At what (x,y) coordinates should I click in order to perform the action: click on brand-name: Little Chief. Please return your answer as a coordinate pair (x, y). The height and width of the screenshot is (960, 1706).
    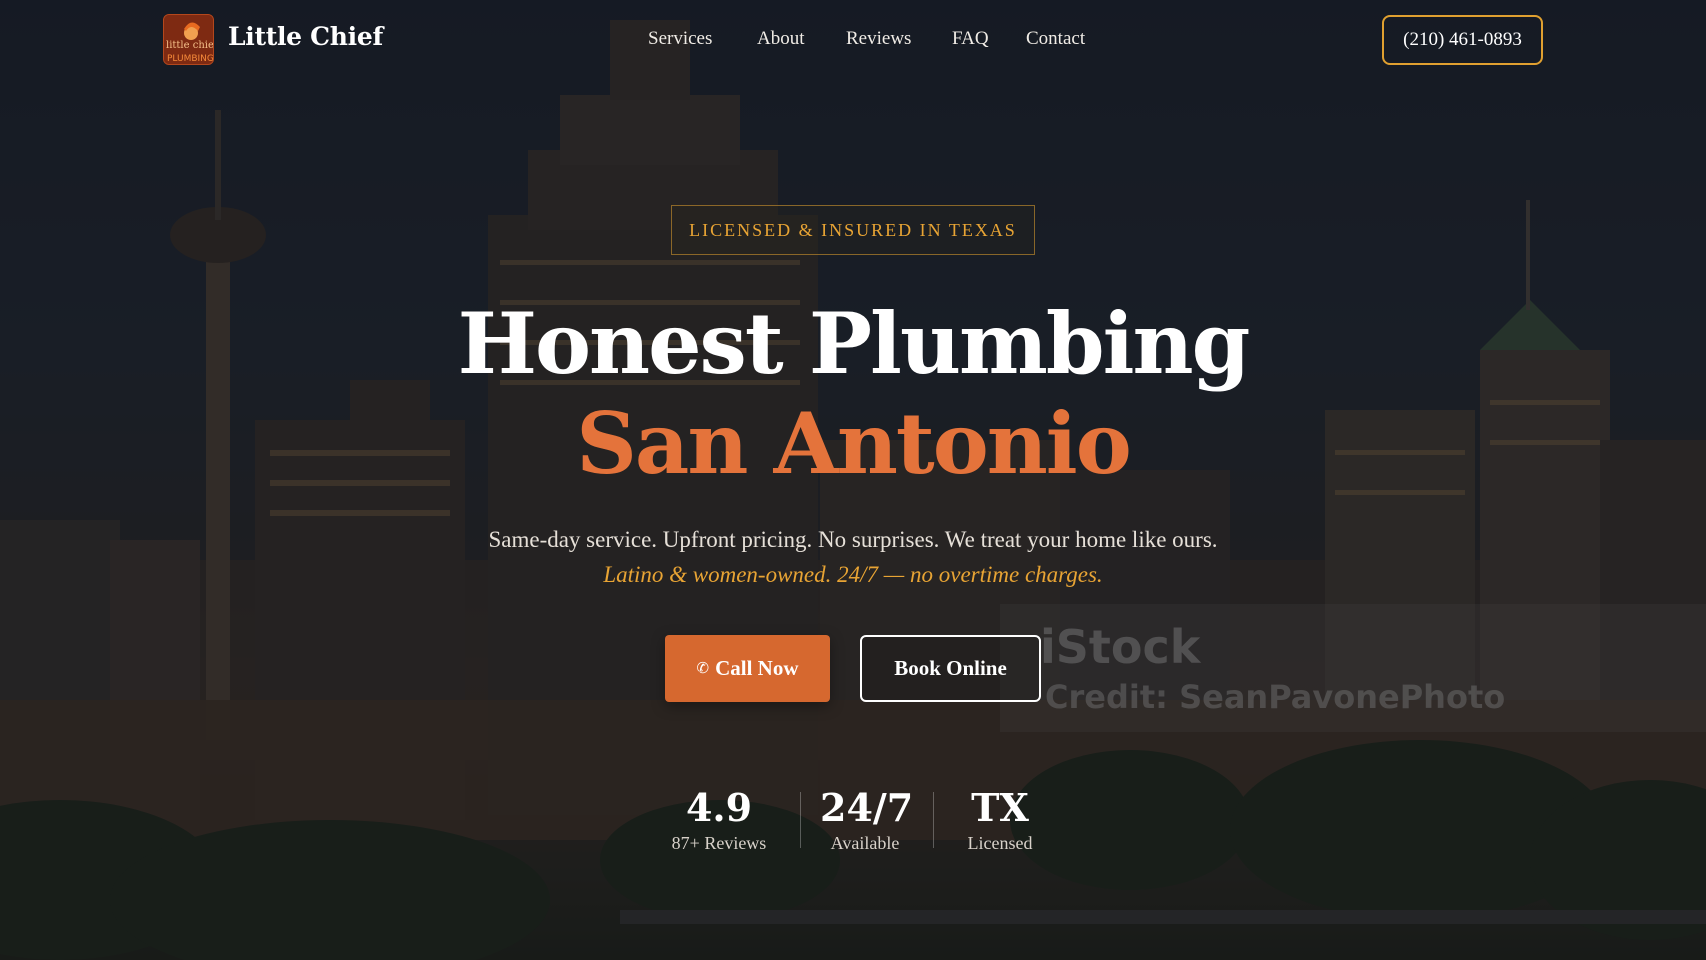
    Looking at the image, I should click on (305, 36).